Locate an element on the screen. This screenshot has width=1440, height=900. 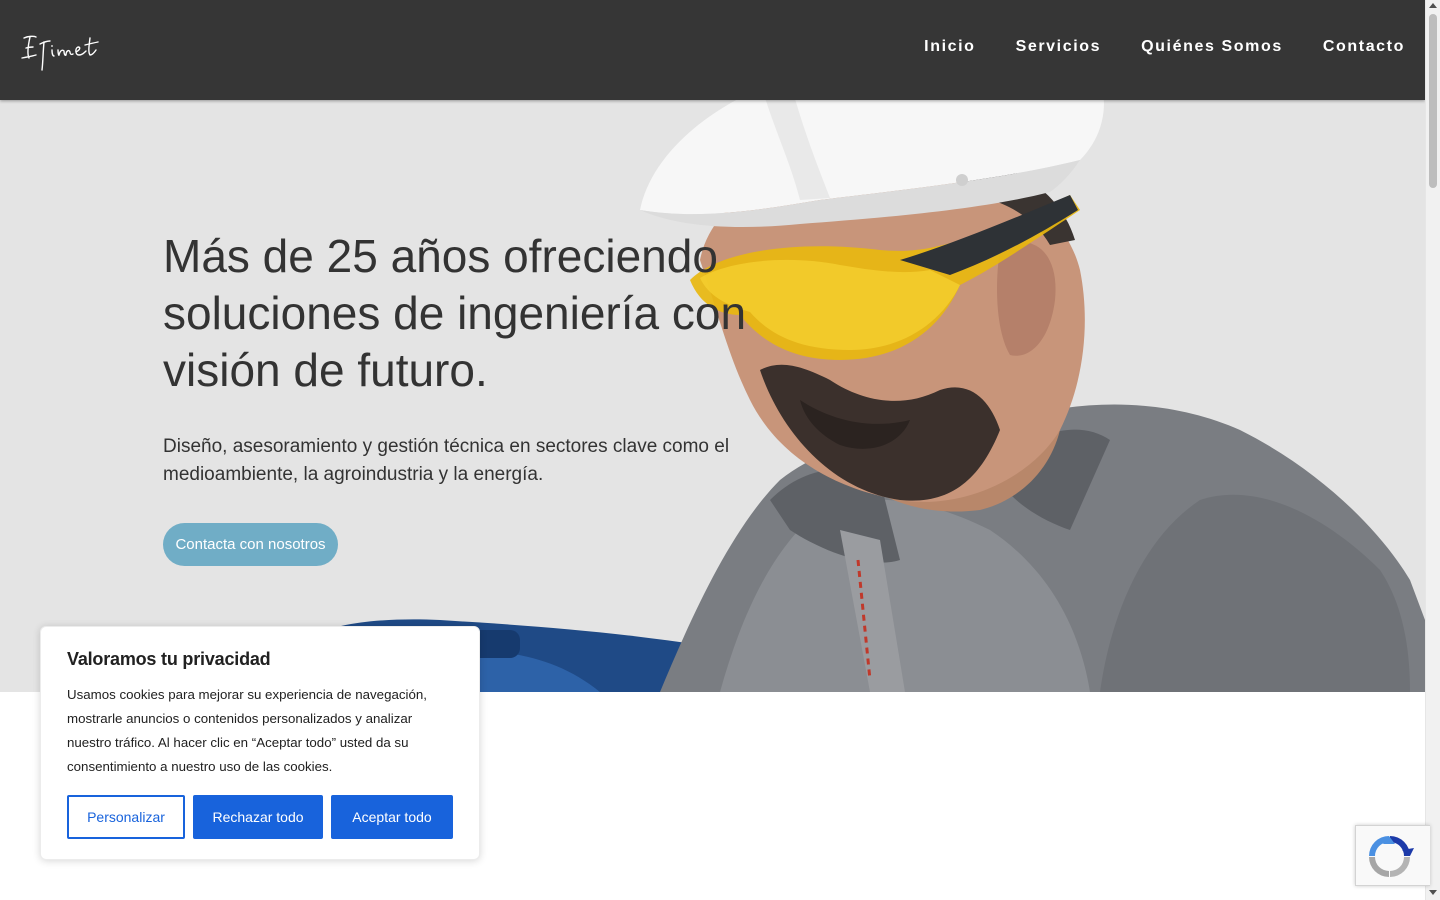
reject-all-cookies-button: Rechazar todo is located at coordinates (258, 817).